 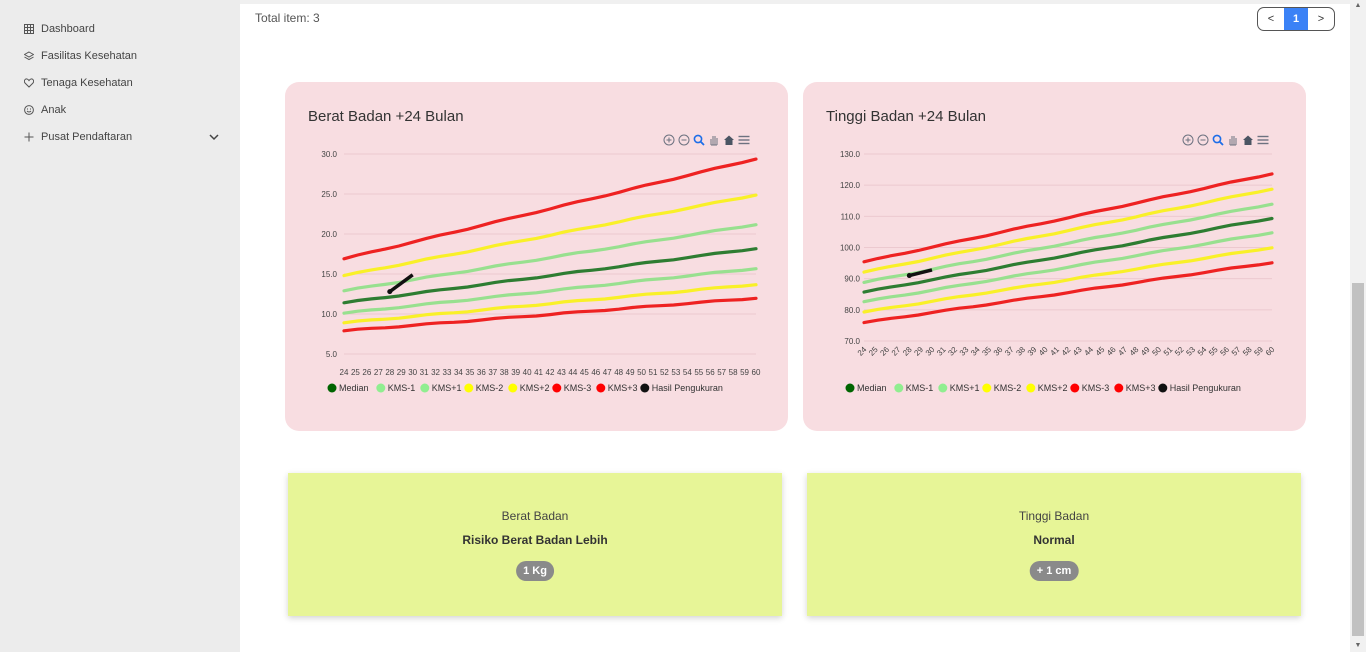 What do you see at coordinates (287, 18) in the screenshot?
I see `total-items: Total item: 3` at bounding box center [287, 18].